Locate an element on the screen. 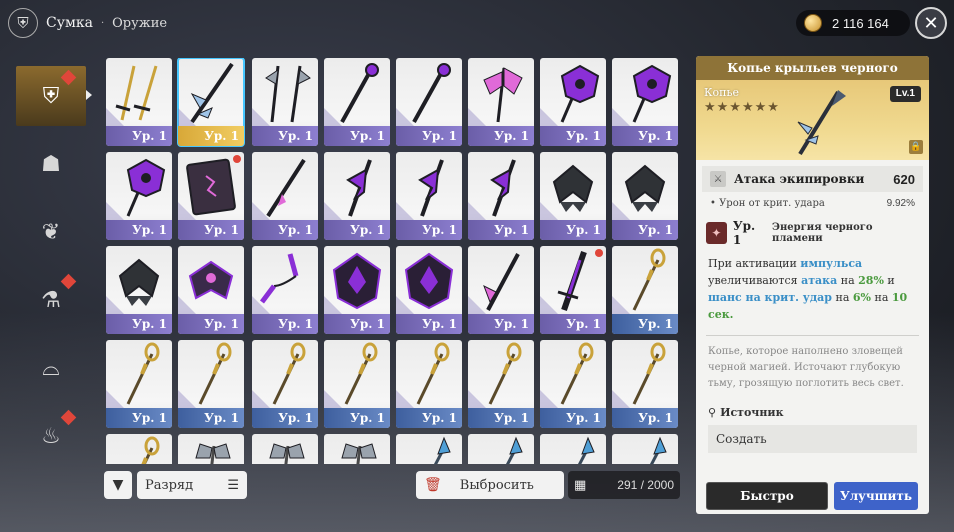 Image resolution: width=954 pixels, height=532 pixels. action-buttons: Быстро снарядить Улучшить is located at coordinates (812, 496).